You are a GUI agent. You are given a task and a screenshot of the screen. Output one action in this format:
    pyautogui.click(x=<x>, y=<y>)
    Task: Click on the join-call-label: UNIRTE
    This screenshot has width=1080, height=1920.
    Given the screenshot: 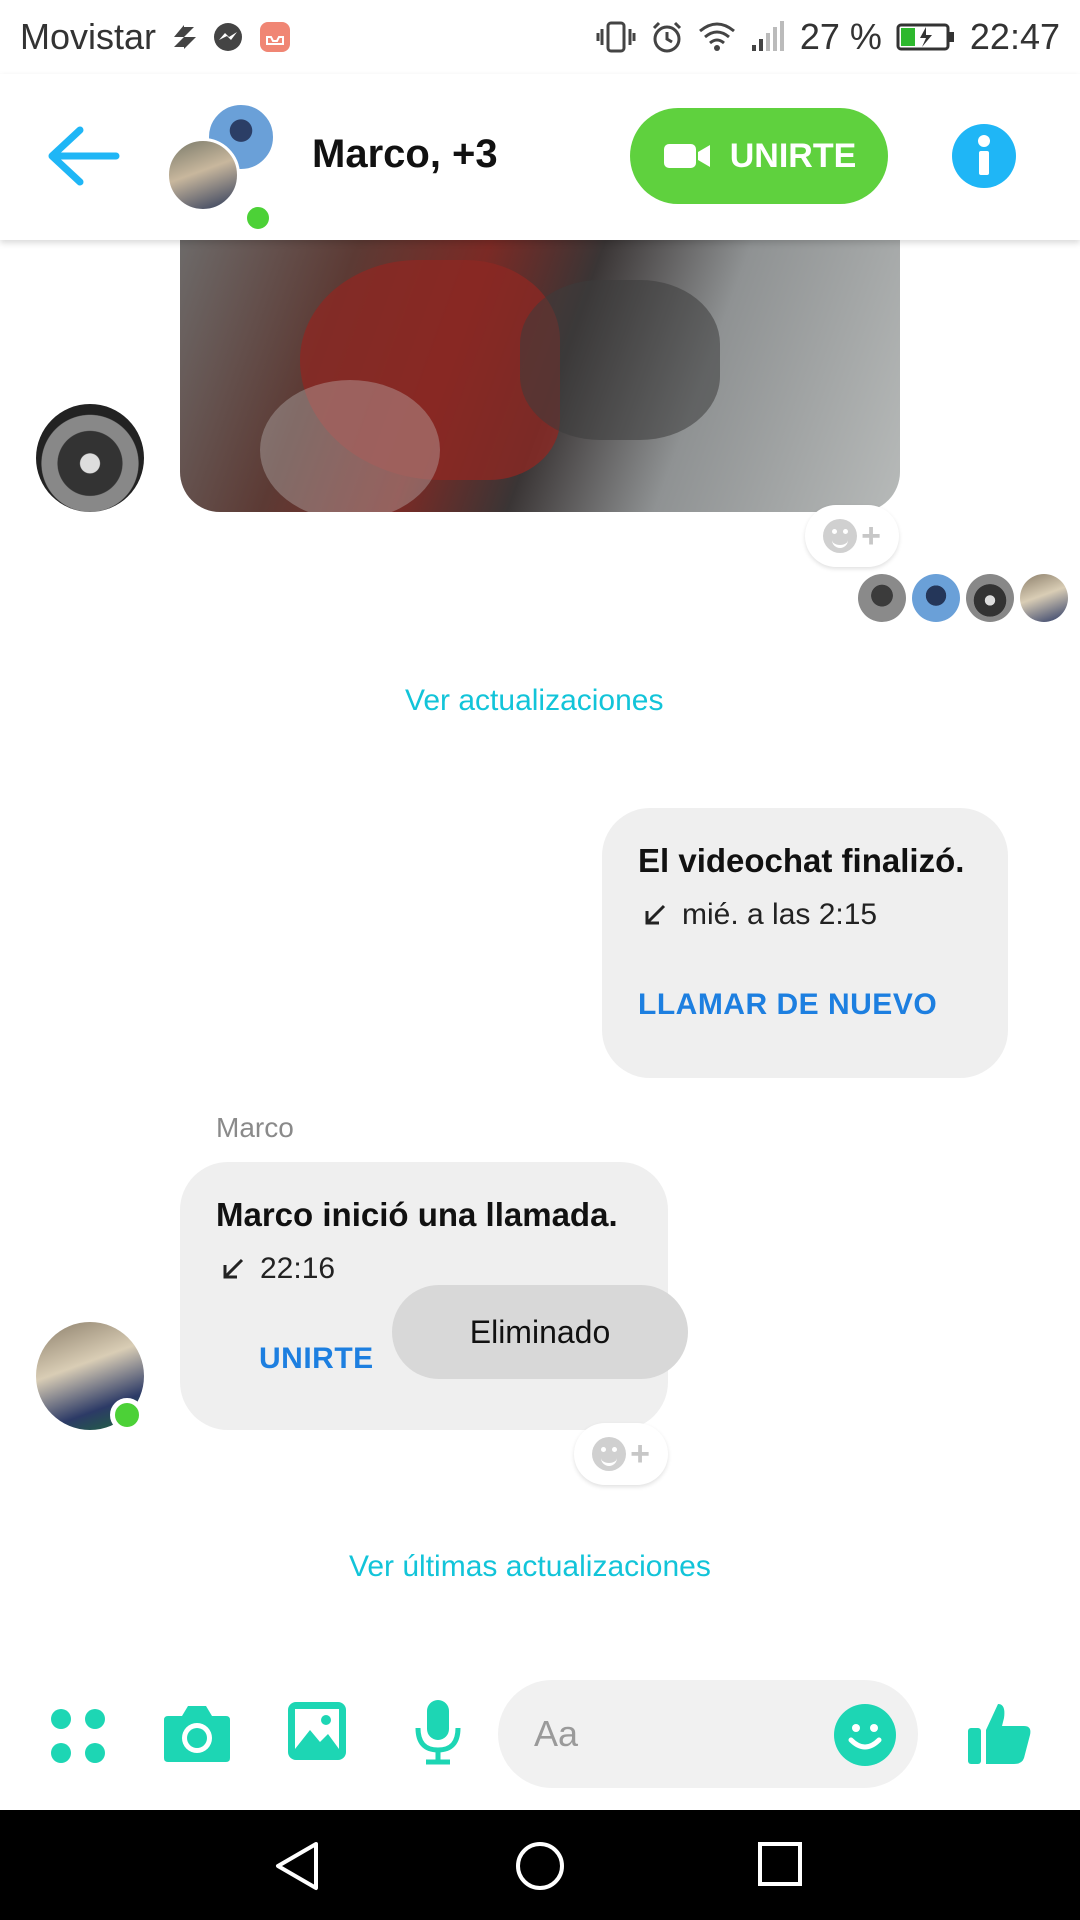 What is the action you would take?
    pyautogui.click(x=793, y=155)
    